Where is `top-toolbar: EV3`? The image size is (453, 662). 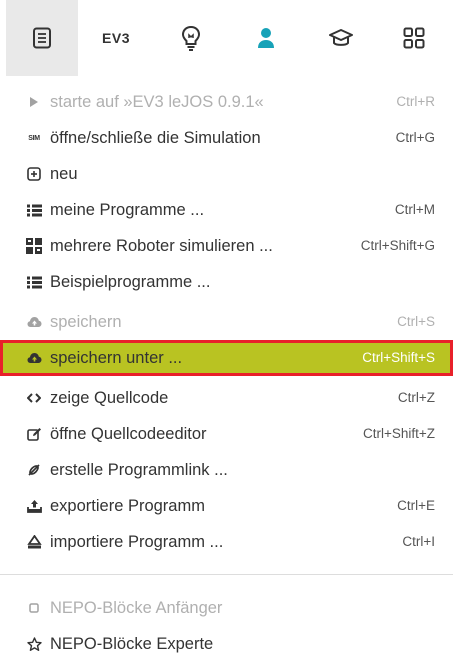 top-toolbar: EV3 is located at coordinates (226, 38).